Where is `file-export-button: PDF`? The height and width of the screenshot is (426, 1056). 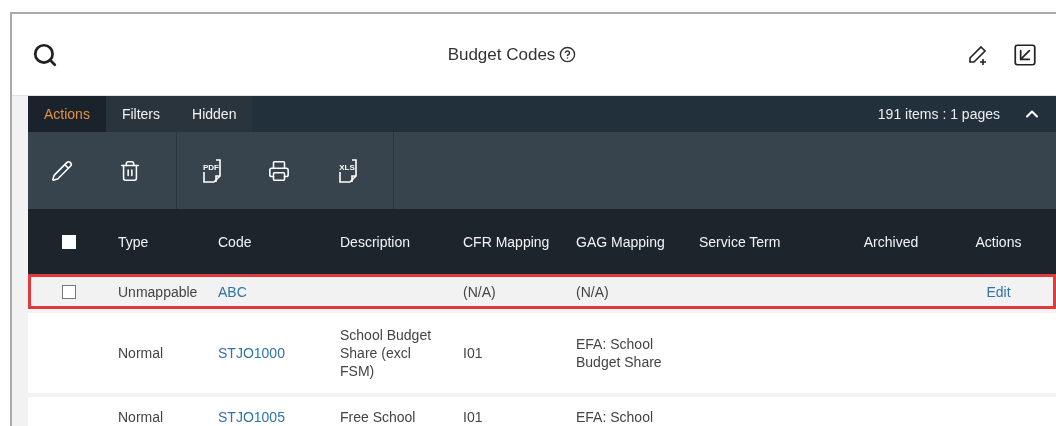
file-export-button: PDF is located at coordinates (211, 170).